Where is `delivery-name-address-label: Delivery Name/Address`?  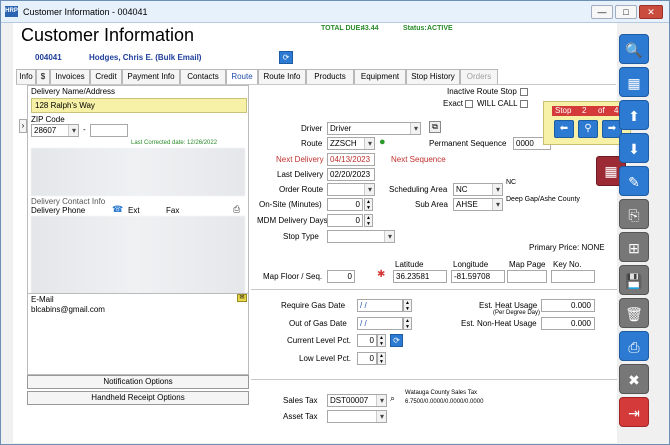
delivery-name-address-label: Delivery Name/Address is located at coordinates (73, 91).